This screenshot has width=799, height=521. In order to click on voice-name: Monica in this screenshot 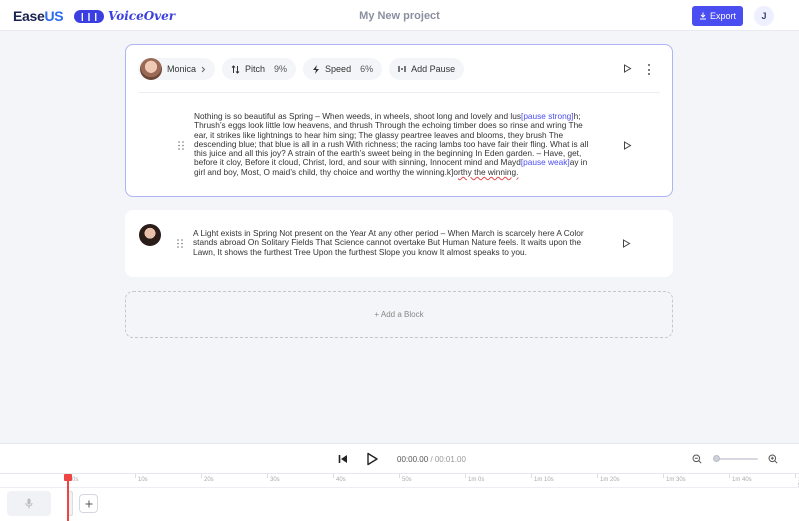, I will do `click(182, 69)`.